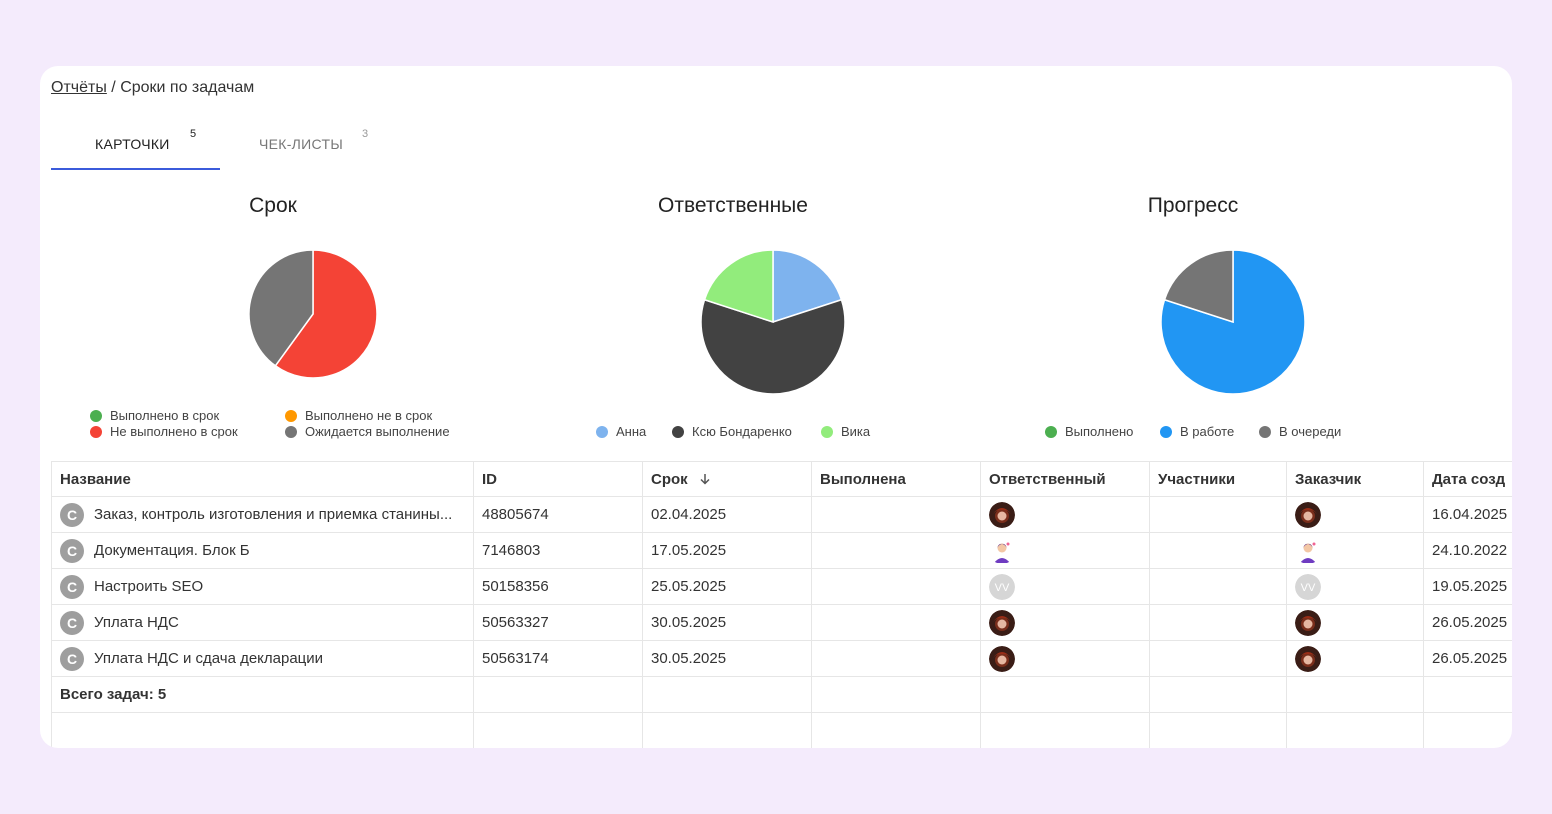 The image size is (1552, 814). What do you see at coordinates (365, 134) in the screenshot?
I see `tab-checklists-count: 3` at bounding box center [365, 134].